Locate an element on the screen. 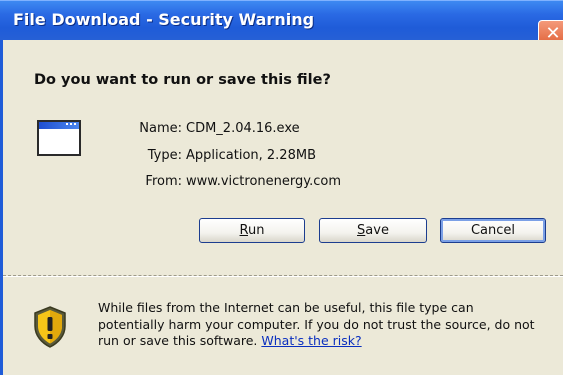  type-label-box: Type: is located at coordinates (147, 157).